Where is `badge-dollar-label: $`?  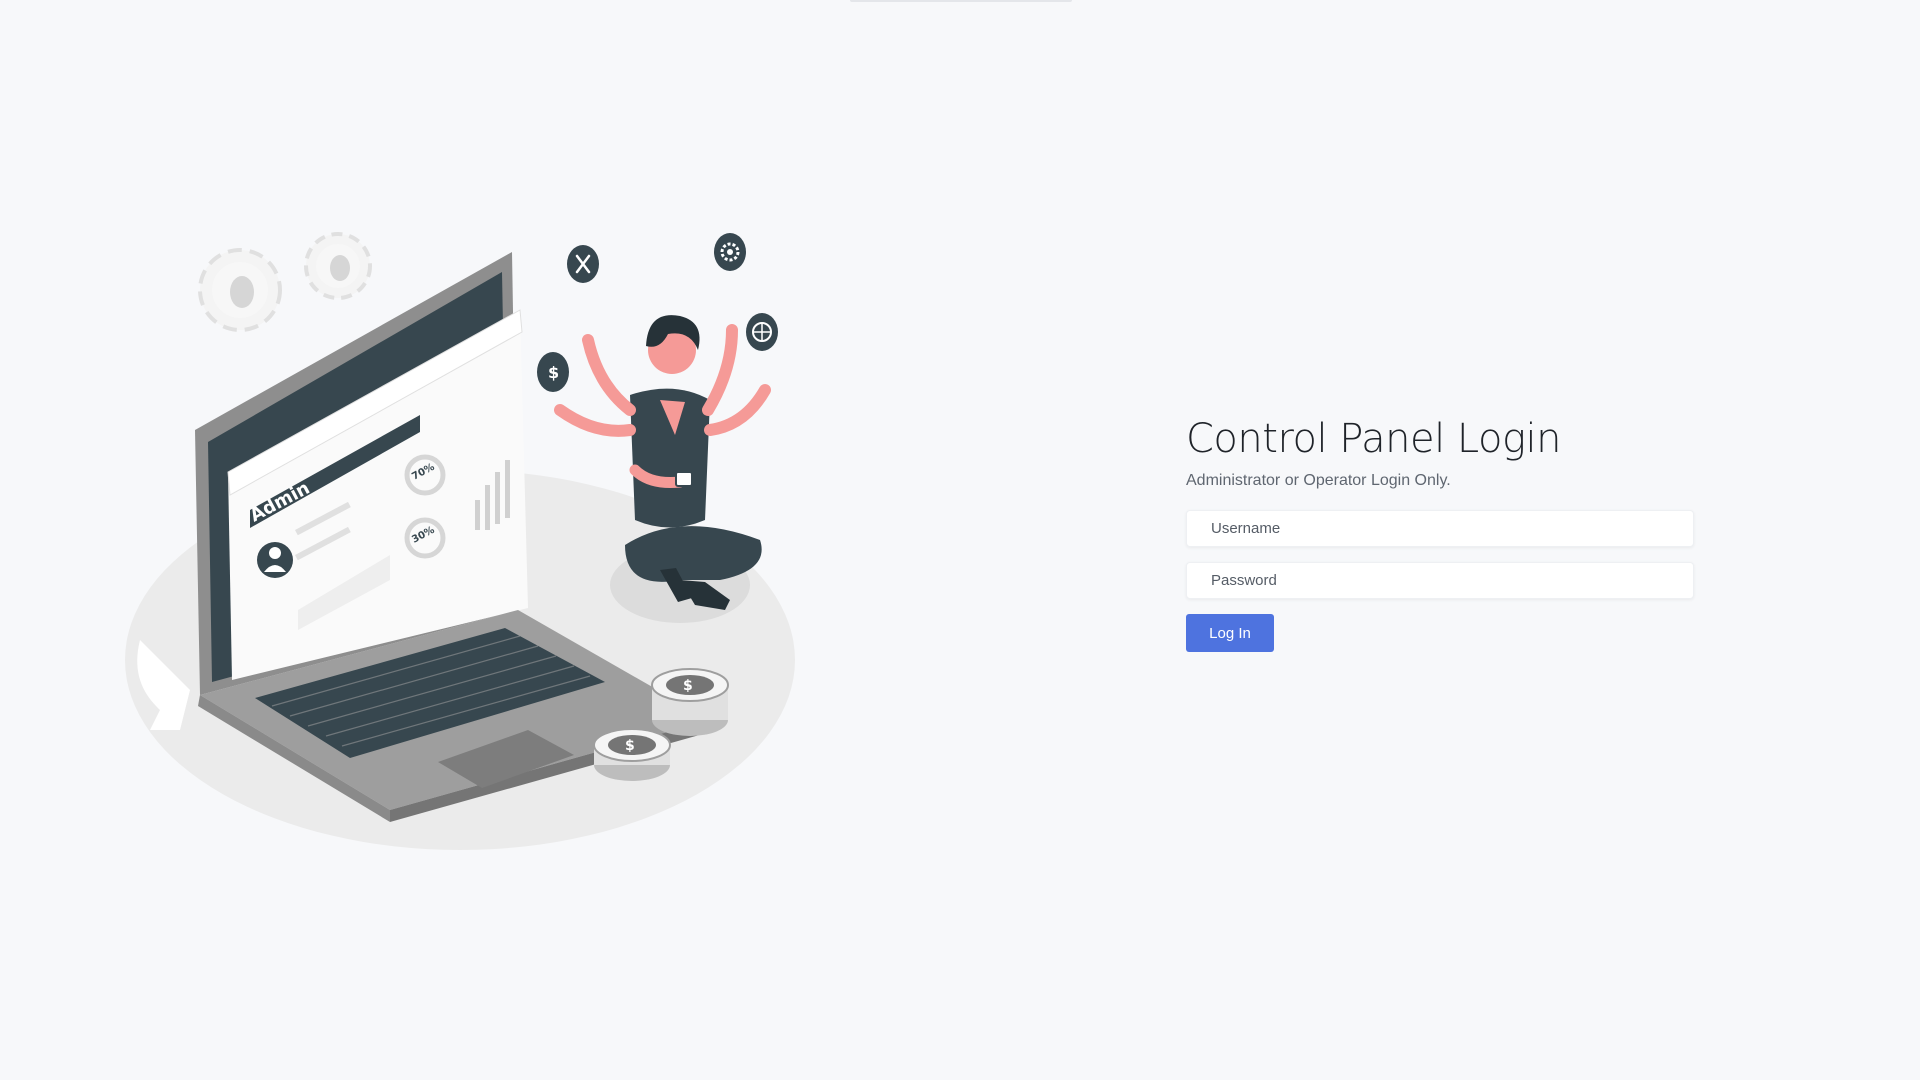
badge-dollar-label: $ is located at coordinates (553, 372).